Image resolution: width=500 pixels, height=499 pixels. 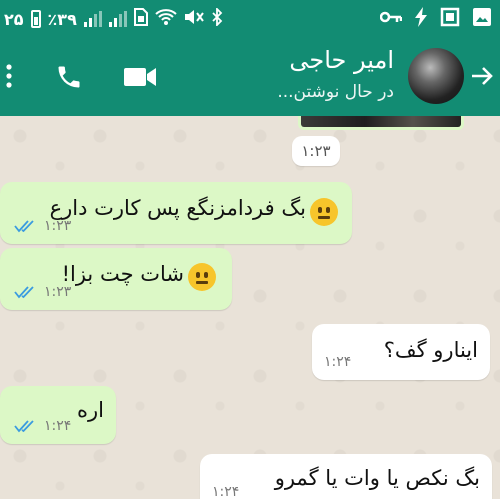 I want to click on phone-icon, so click(x=69, y=77).